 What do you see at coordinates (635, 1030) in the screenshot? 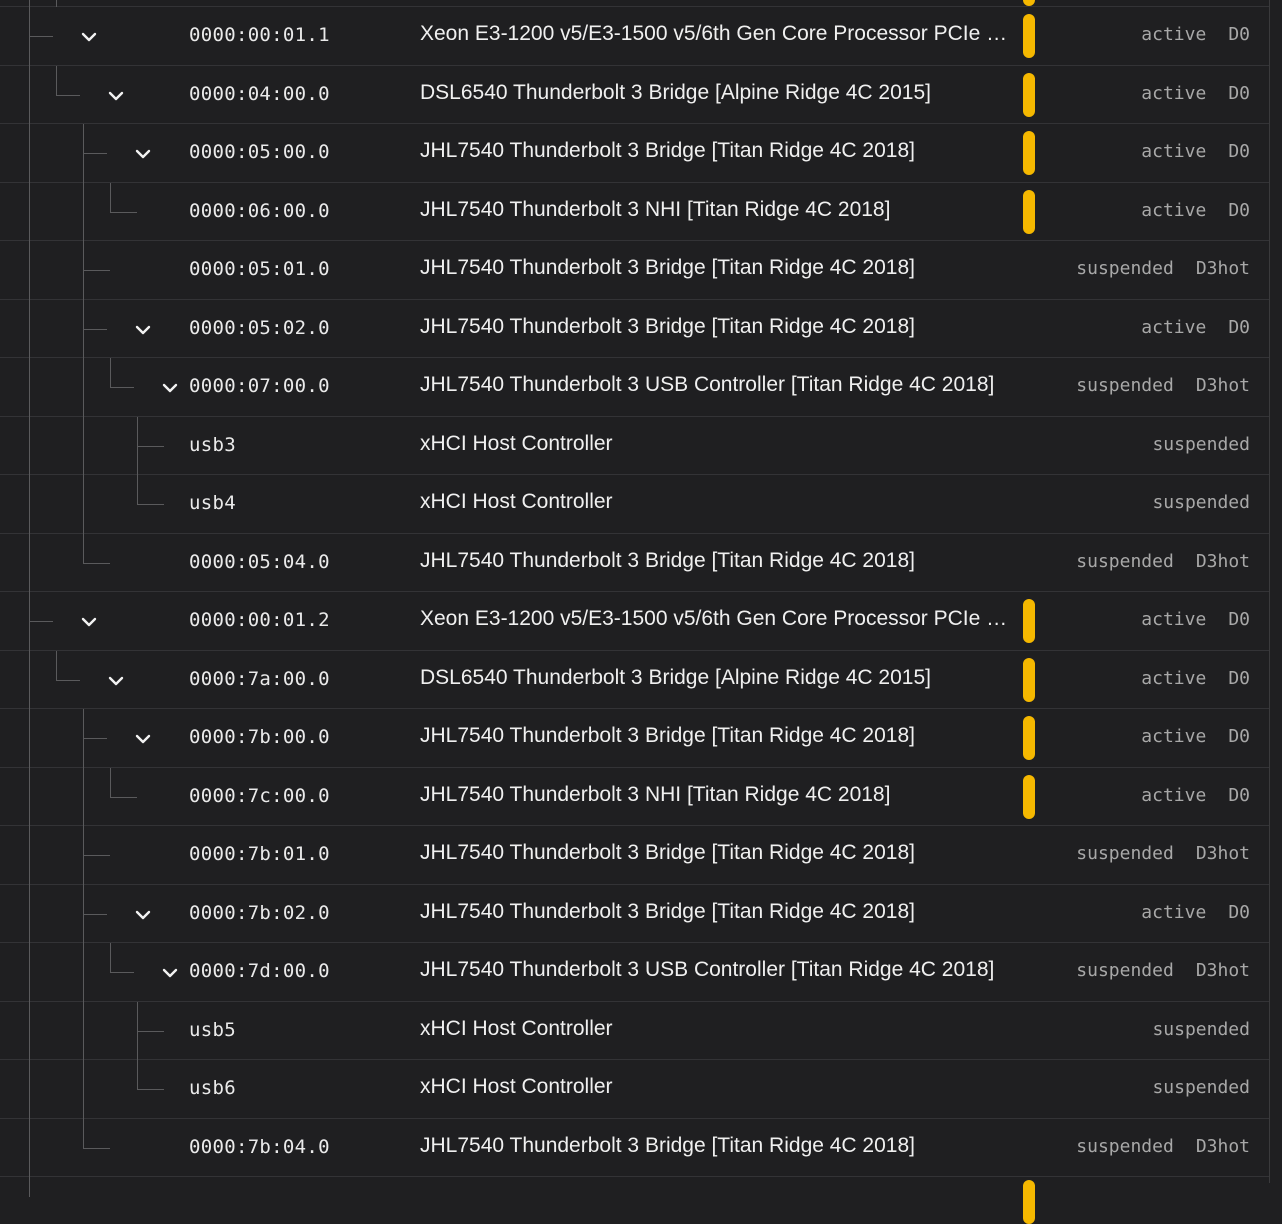
I see `table-row: usb5 xHCI Host Controller suspended` at bounding box center [635, 1030].